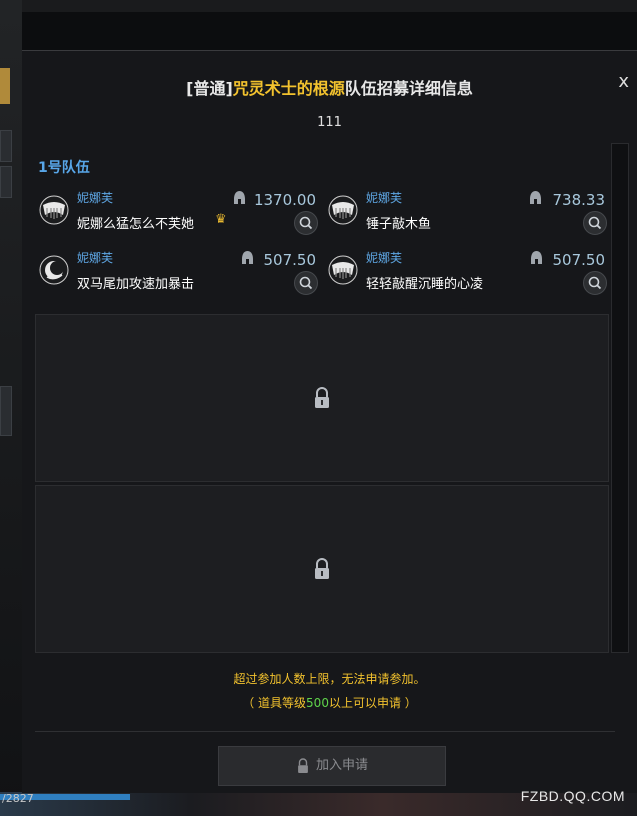 The width and height of the screenshot is (637, 816). Describe the element at coordinates (372, 703) in the screenshot. I see `requirement-suffix: 以上可以申请 ）` at that location.